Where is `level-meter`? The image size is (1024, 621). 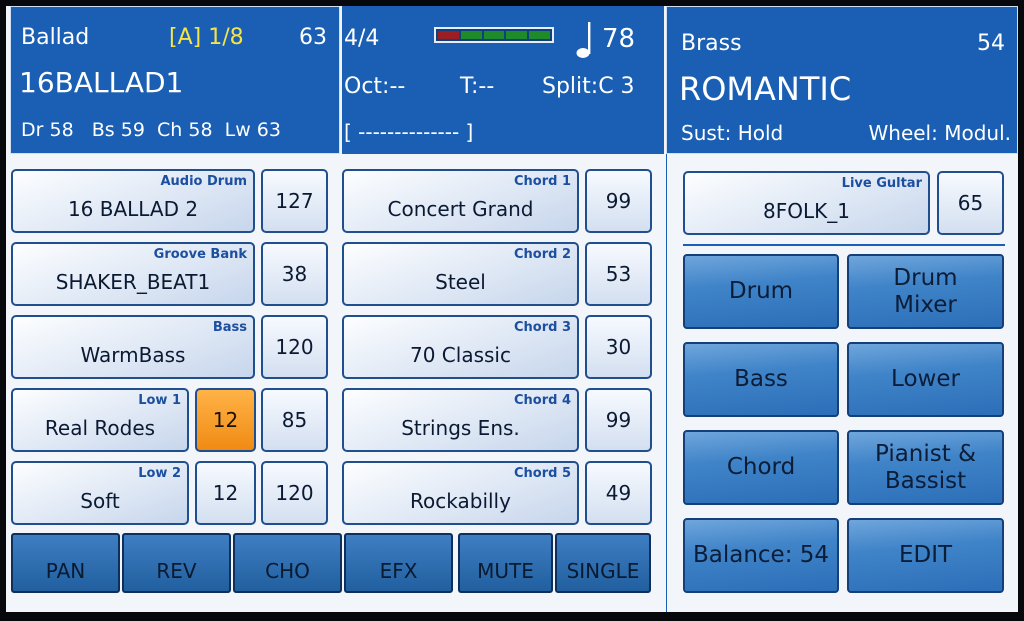 level-meter is located at coordinates (494, 35).